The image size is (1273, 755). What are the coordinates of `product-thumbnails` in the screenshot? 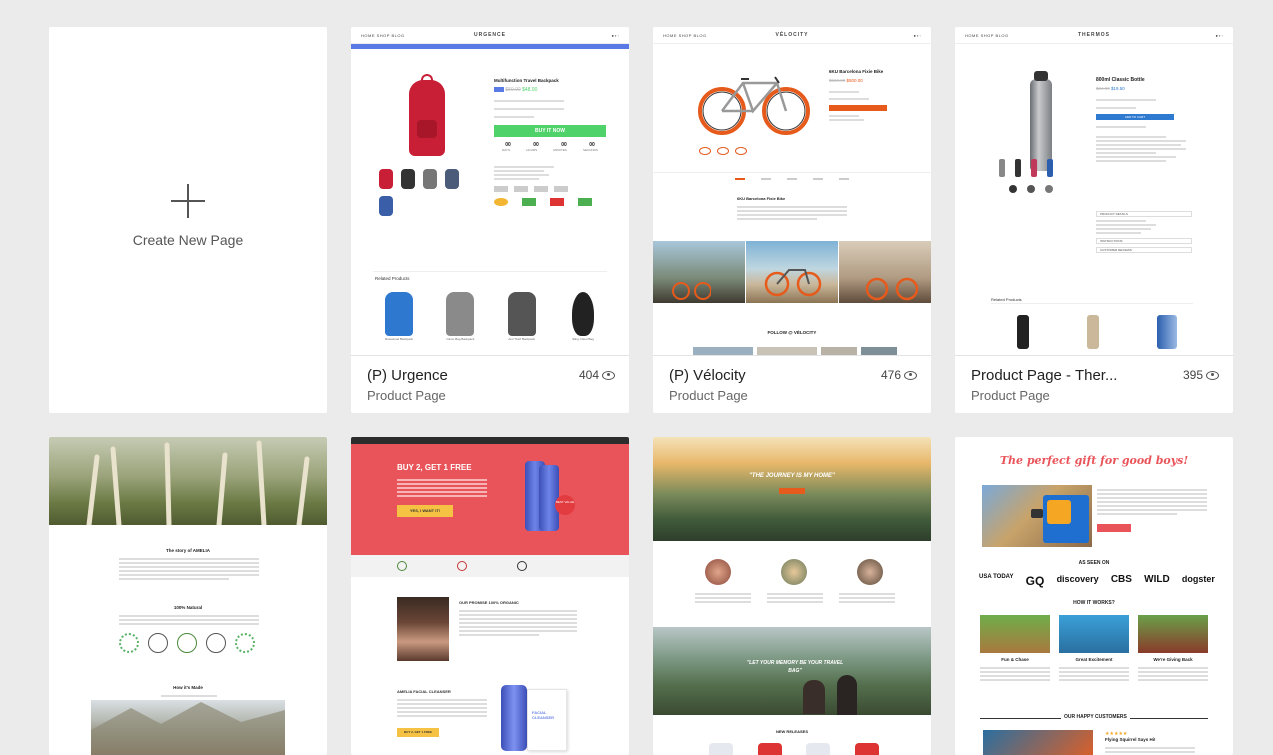 It's located at (419, 179).